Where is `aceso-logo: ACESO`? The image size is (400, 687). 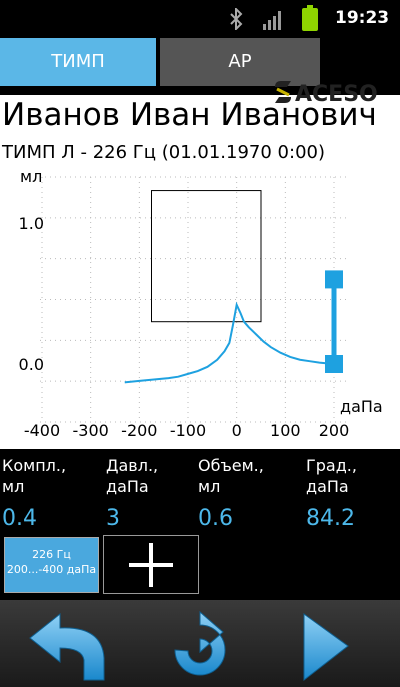 aceso-logo: ACESO is located at coordinates (326, 93).